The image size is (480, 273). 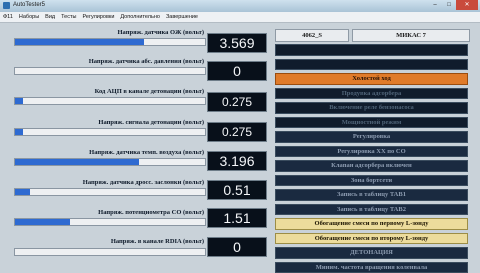 I want to click on close-icon: ✕, so click(x=467, y=5).